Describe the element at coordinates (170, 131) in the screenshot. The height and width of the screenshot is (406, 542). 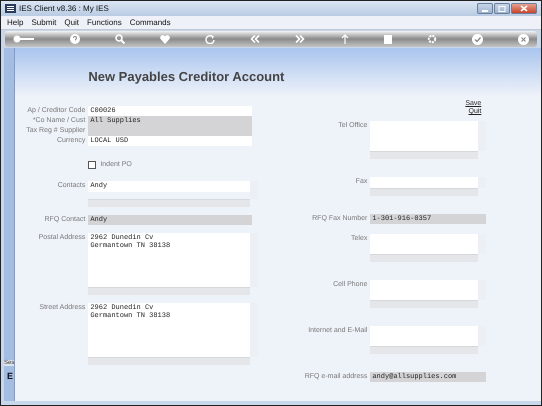
I see `input-field` at that location.